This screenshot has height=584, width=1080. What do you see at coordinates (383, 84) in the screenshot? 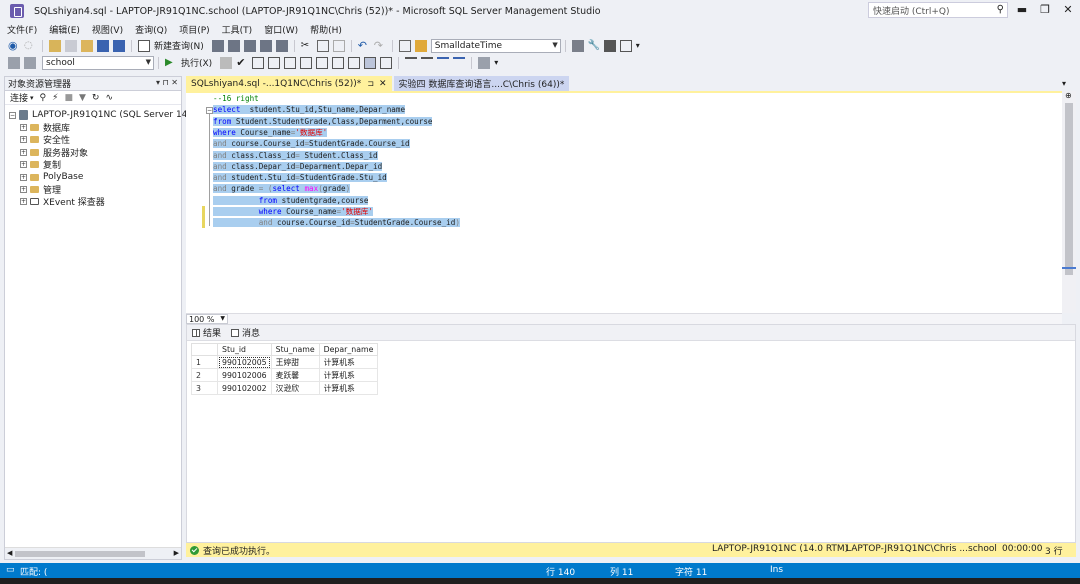
I see `close-icon: ✕` at bounding box center [383, 84].